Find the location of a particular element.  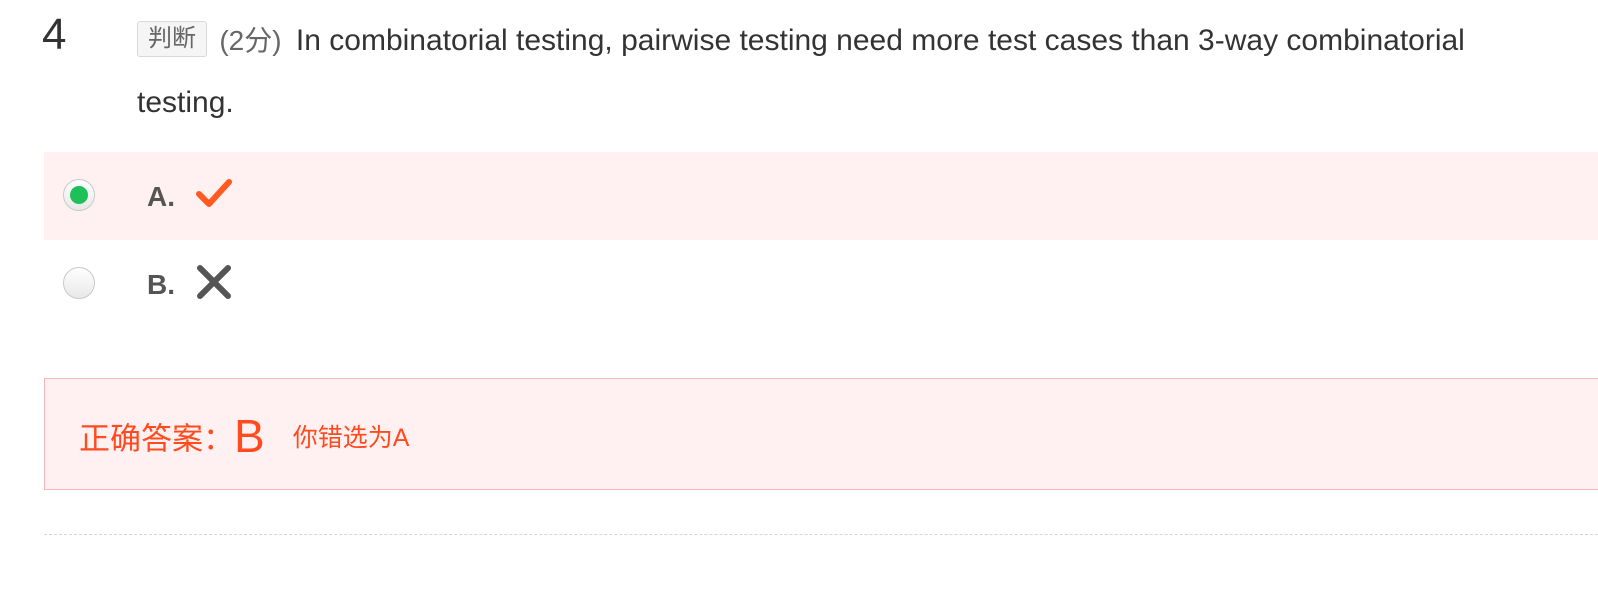

correct-answer-label: 正确答案： is located at coordinates (156, 439).